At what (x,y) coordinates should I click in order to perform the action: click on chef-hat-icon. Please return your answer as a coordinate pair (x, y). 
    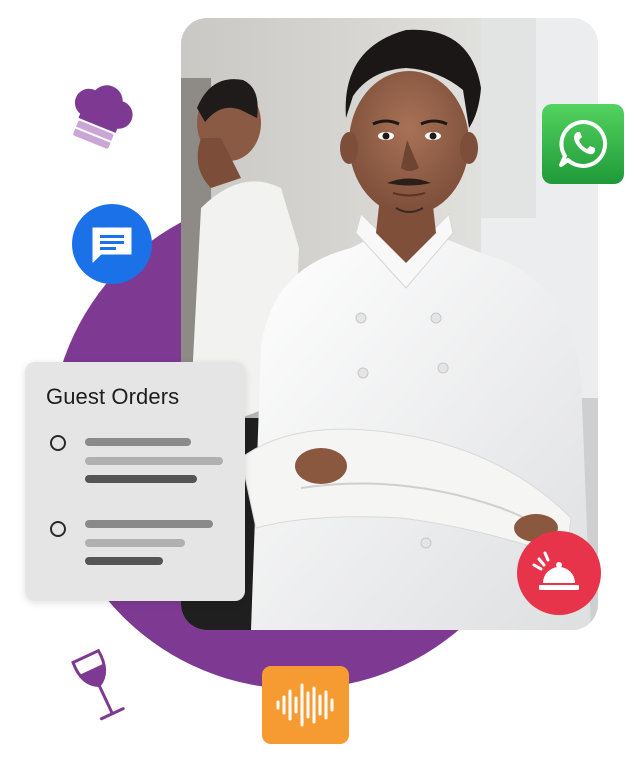
    Looking at the image, I should click on (100, 118).